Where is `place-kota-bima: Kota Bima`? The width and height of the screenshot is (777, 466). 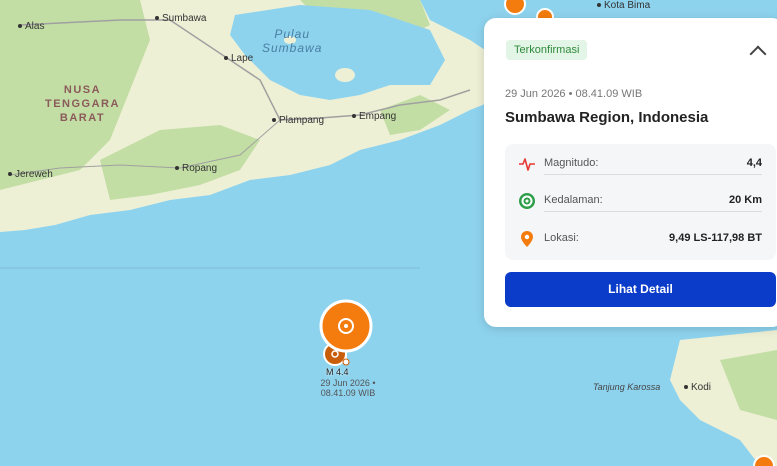
place-kota-bima: Kota Bima is located at coordinates (623, 5).